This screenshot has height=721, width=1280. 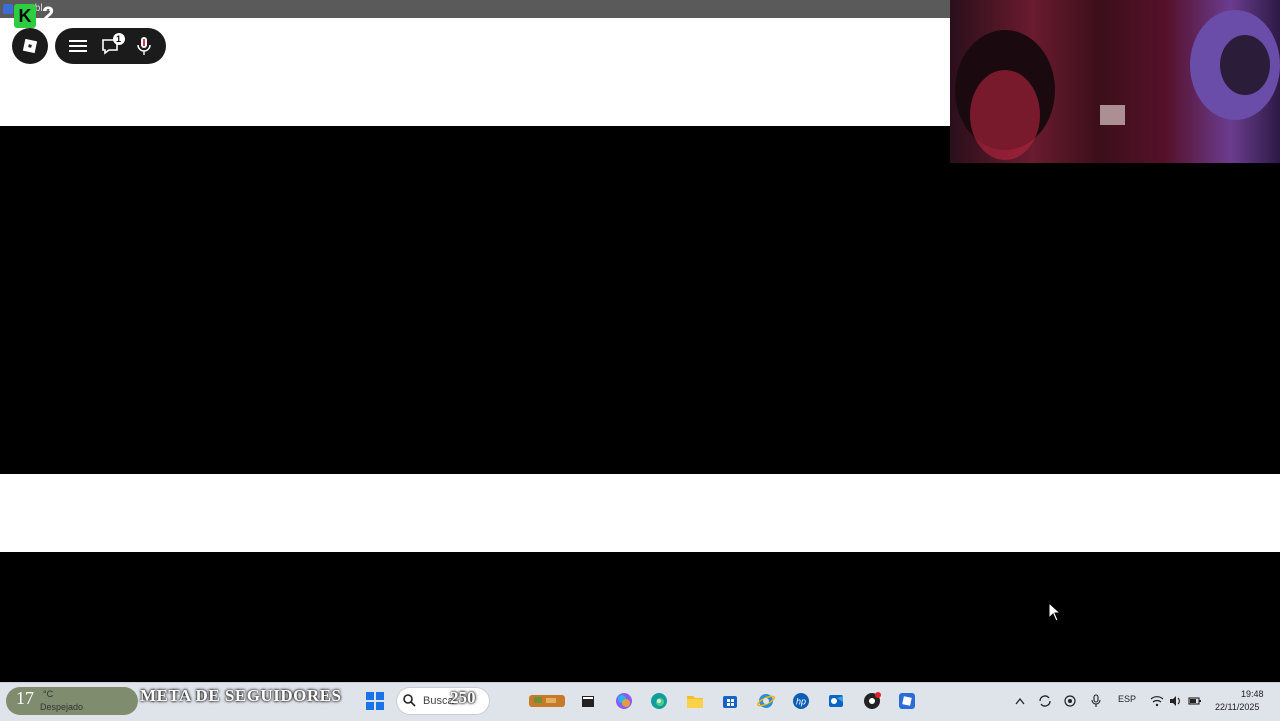 I want to click on roblox-toolbar: 1, so click(x=110, y=46).